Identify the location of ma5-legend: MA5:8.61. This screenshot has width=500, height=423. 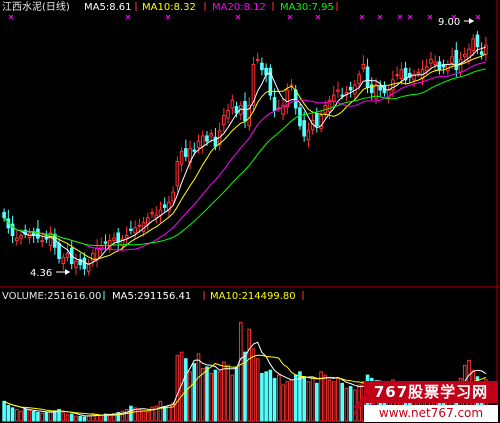
(107, 7).